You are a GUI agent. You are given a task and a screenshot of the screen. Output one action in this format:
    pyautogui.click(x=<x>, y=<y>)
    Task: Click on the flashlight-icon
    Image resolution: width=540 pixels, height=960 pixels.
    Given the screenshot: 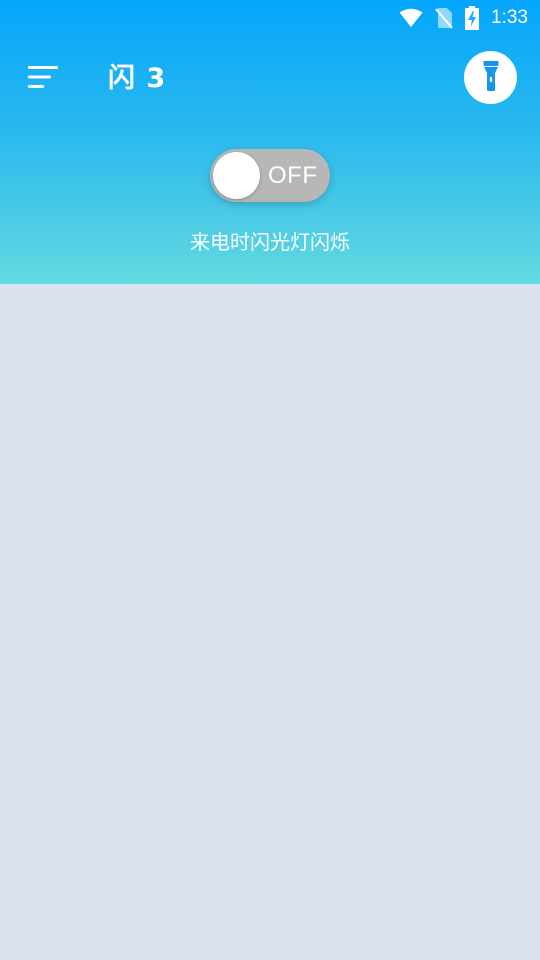 What is the action you would take?
    pyautogui.click(x=491, y=77)
    